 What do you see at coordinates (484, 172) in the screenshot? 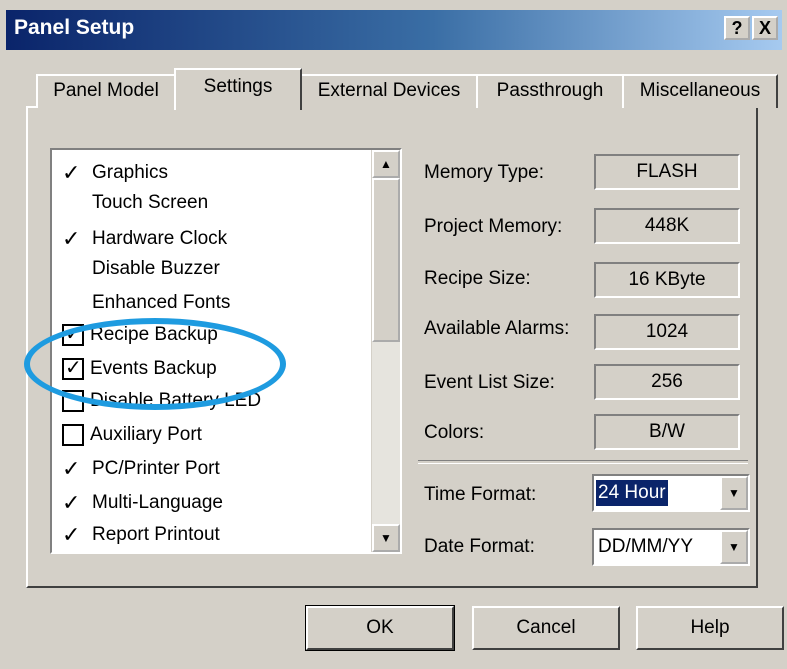
I see `memory-type-label: Memory Type:` at bounding box center [484, 172].